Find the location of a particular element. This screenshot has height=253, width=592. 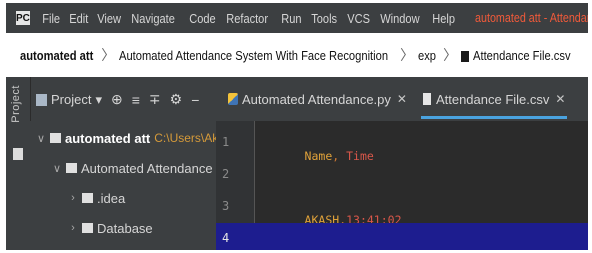

tree-item-label: automated att is located at coordinates (108, 138).